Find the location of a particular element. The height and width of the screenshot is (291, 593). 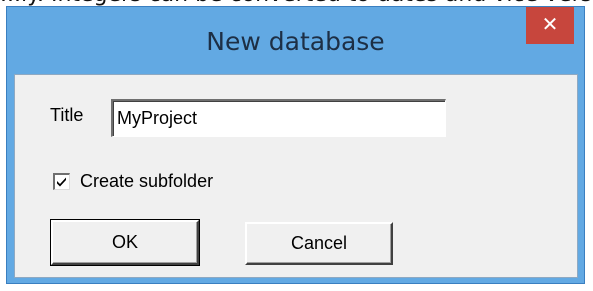

close-button: ✕ is located at coordinates (550, 25).